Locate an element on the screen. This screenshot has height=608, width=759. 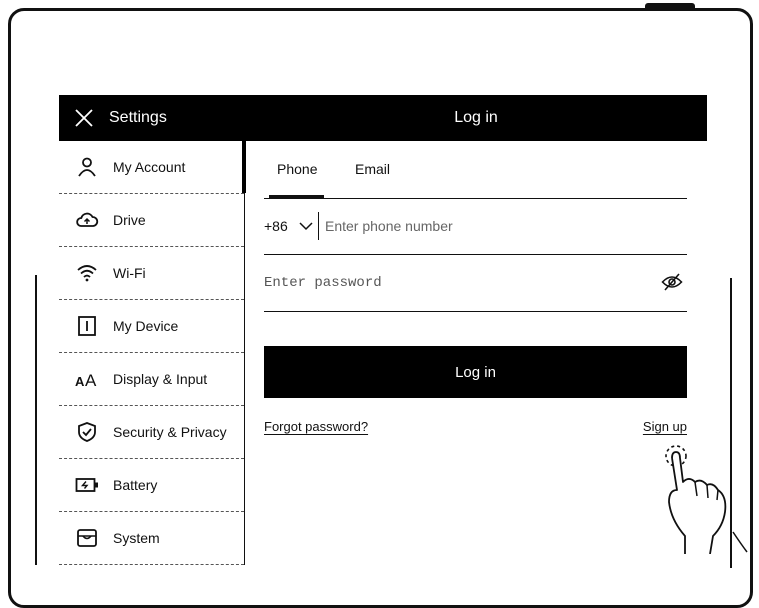
wifi-icon is located at coordinates (87, 273).